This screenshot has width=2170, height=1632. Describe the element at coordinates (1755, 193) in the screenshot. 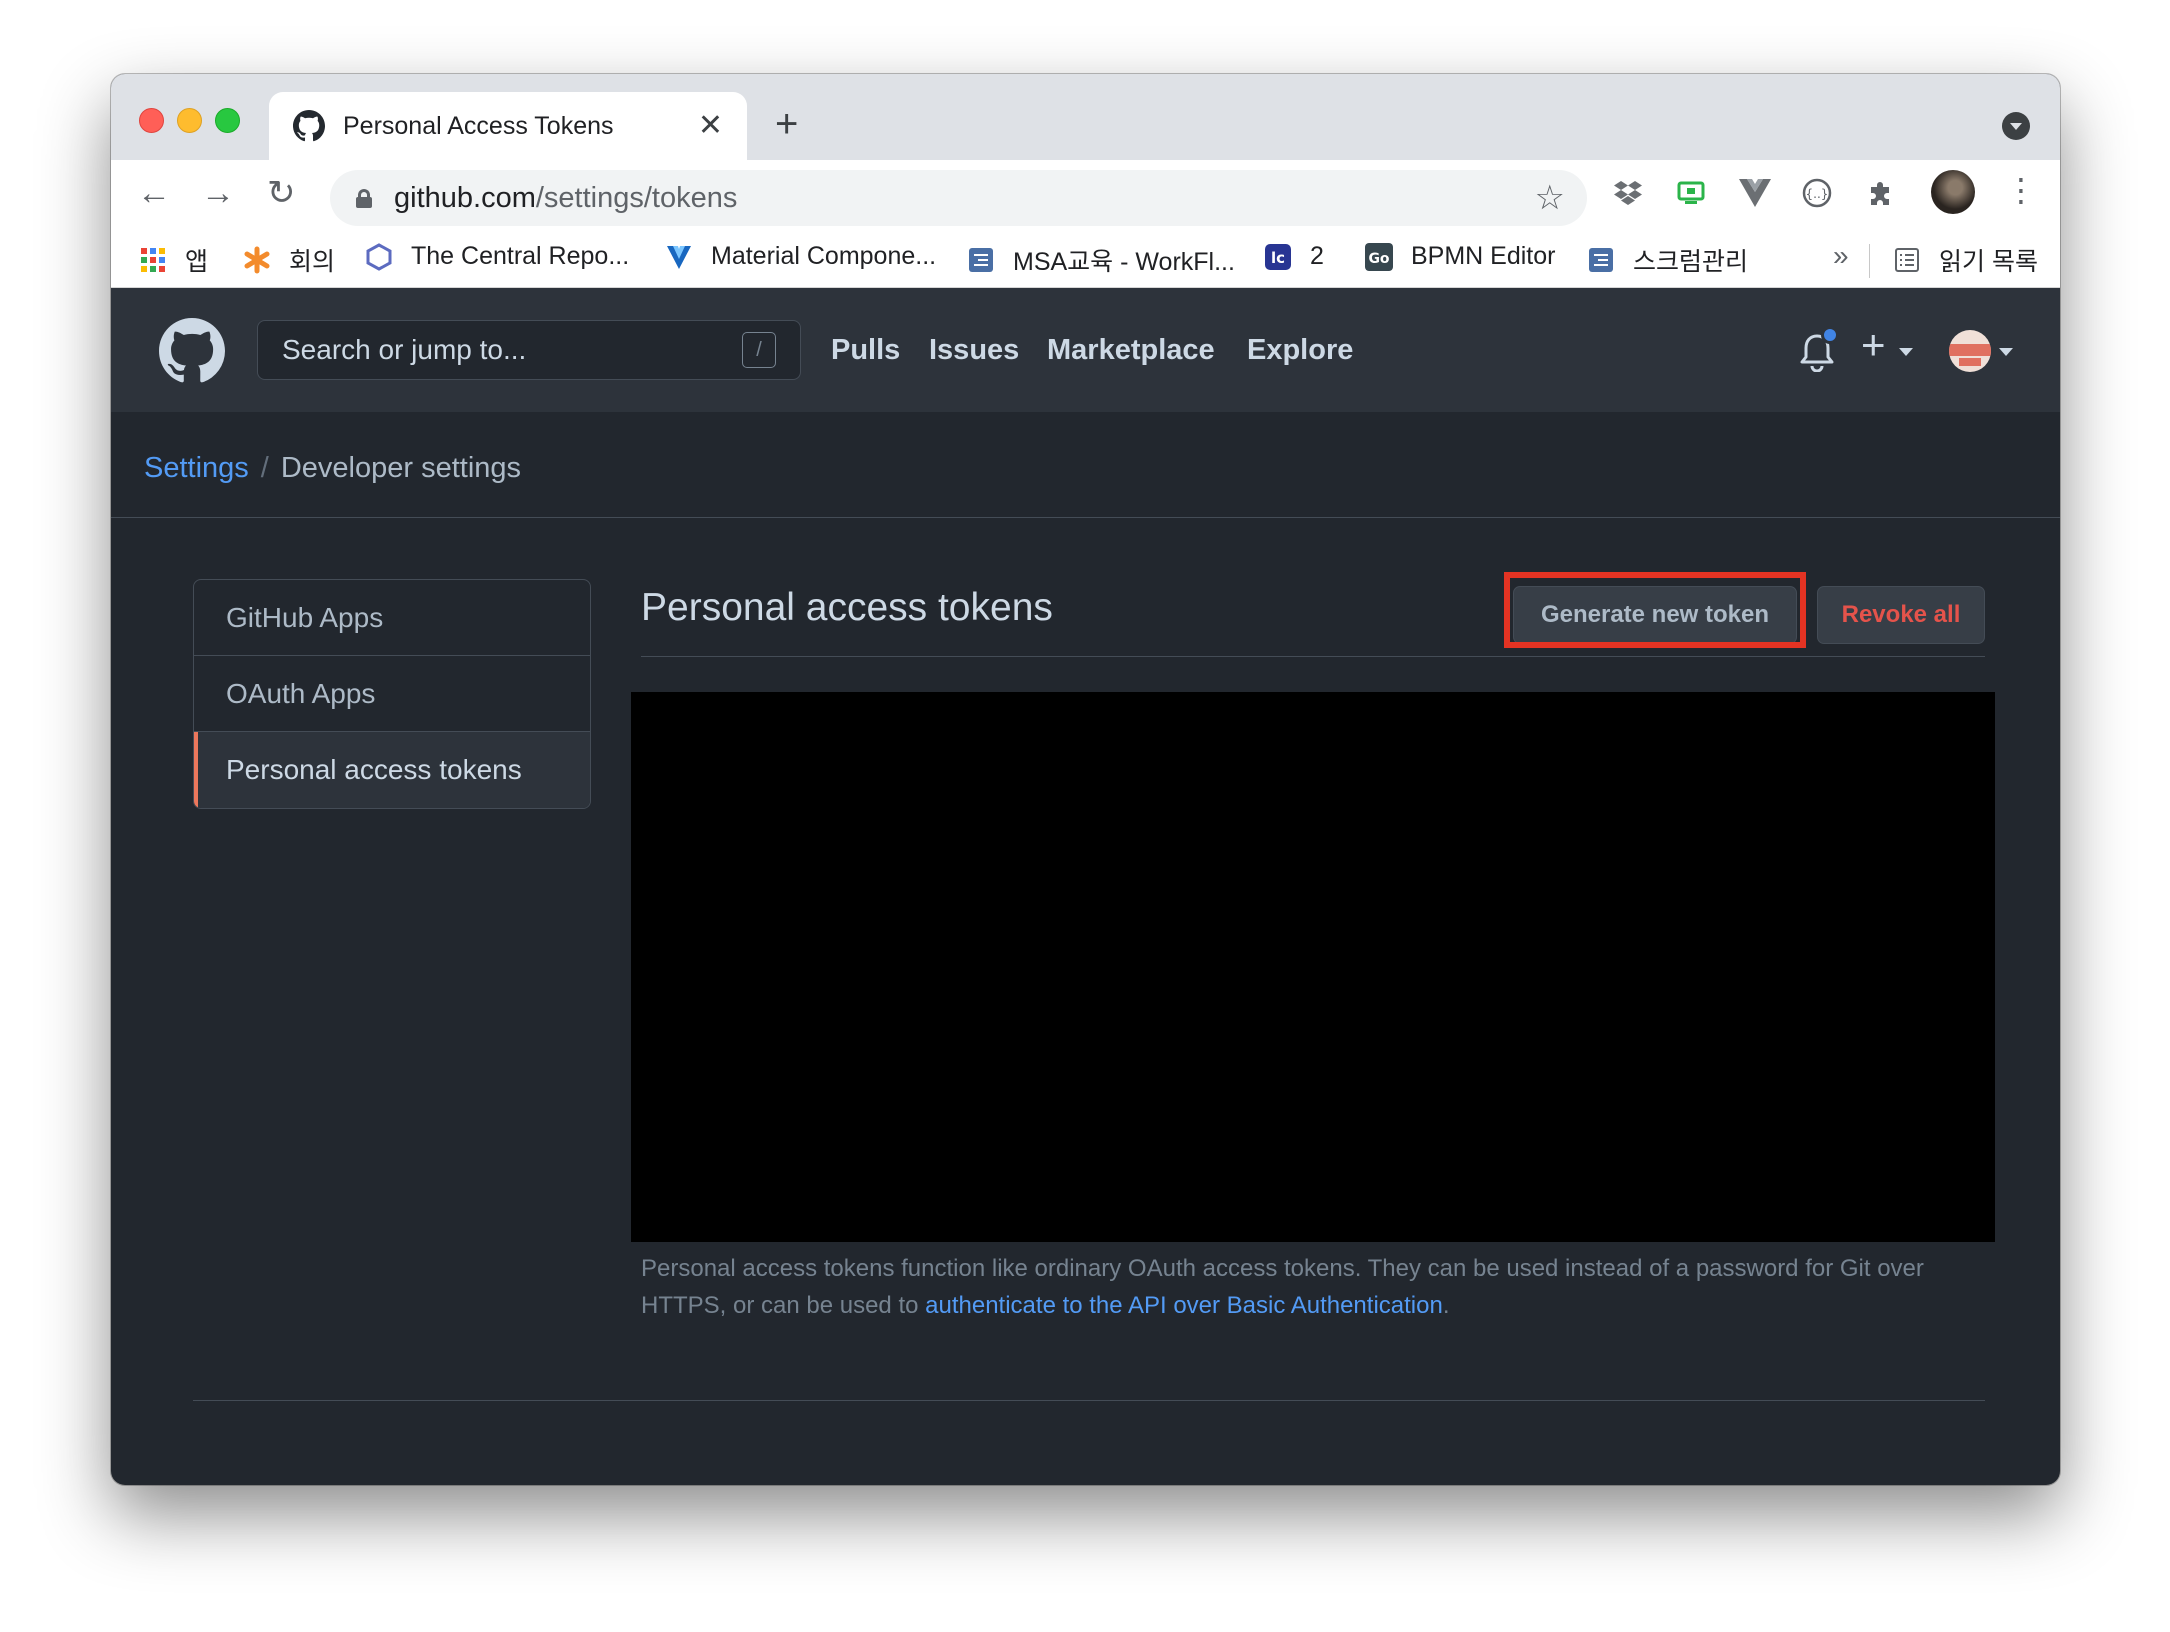

I see `vue-extension-icon` at that location.